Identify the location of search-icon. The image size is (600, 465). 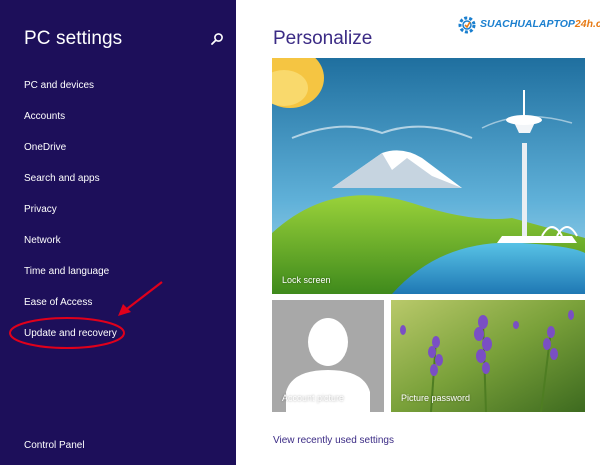
(217, 39).